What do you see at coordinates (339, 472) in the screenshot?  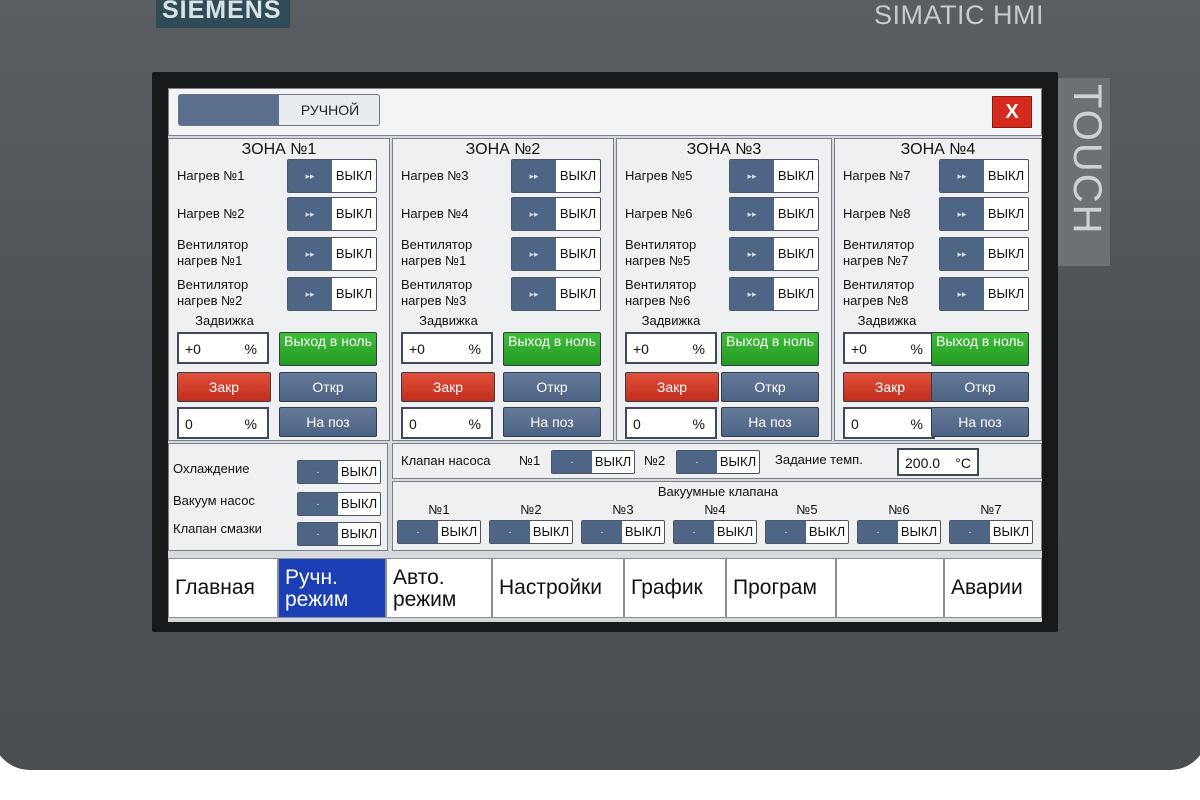 I see `cooling-toggle: - ВЫКЛ` at bounding box center [339, 472].